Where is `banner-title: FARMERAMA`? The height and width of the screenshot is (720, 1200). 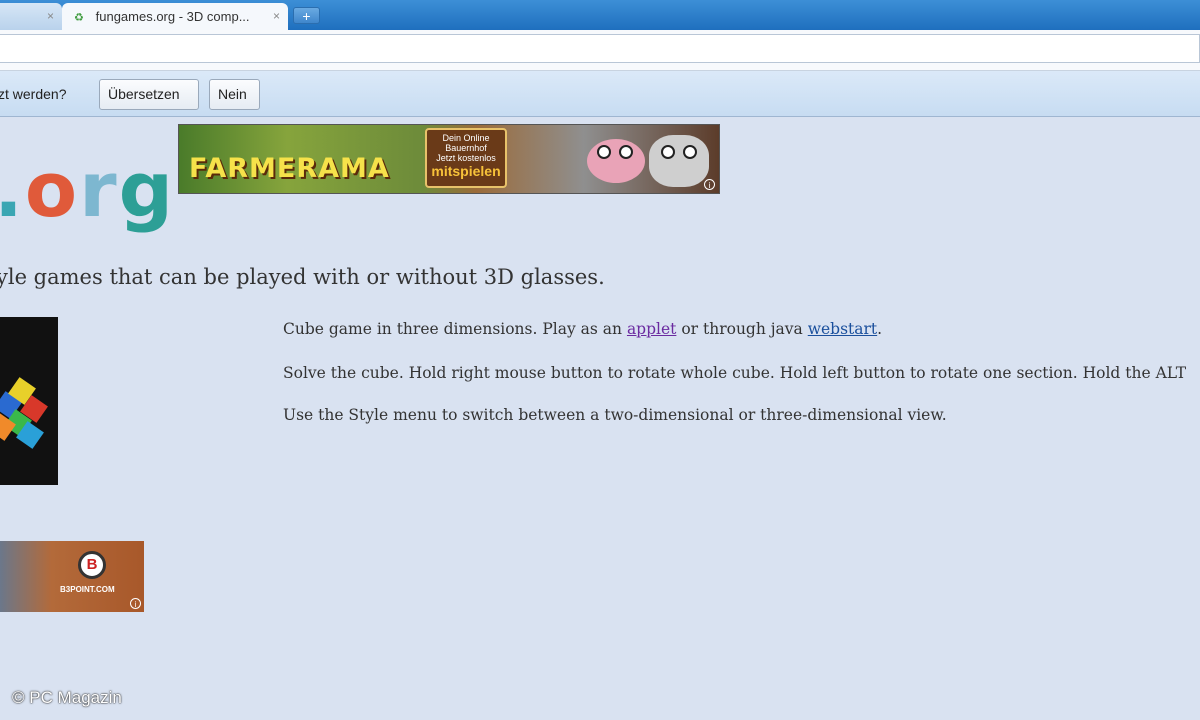 banner-title: FARMERAMA is located at coordinates (289, 168).